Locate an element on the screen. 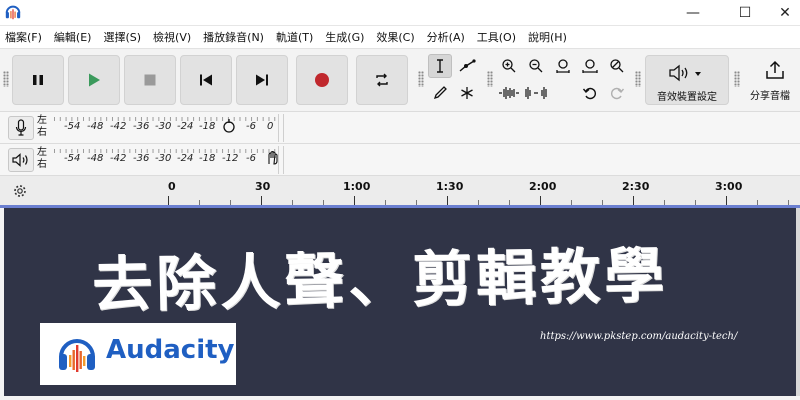 The image size is (800, 400). ruler-label: 2:00 is located at coordinates (543, 186).